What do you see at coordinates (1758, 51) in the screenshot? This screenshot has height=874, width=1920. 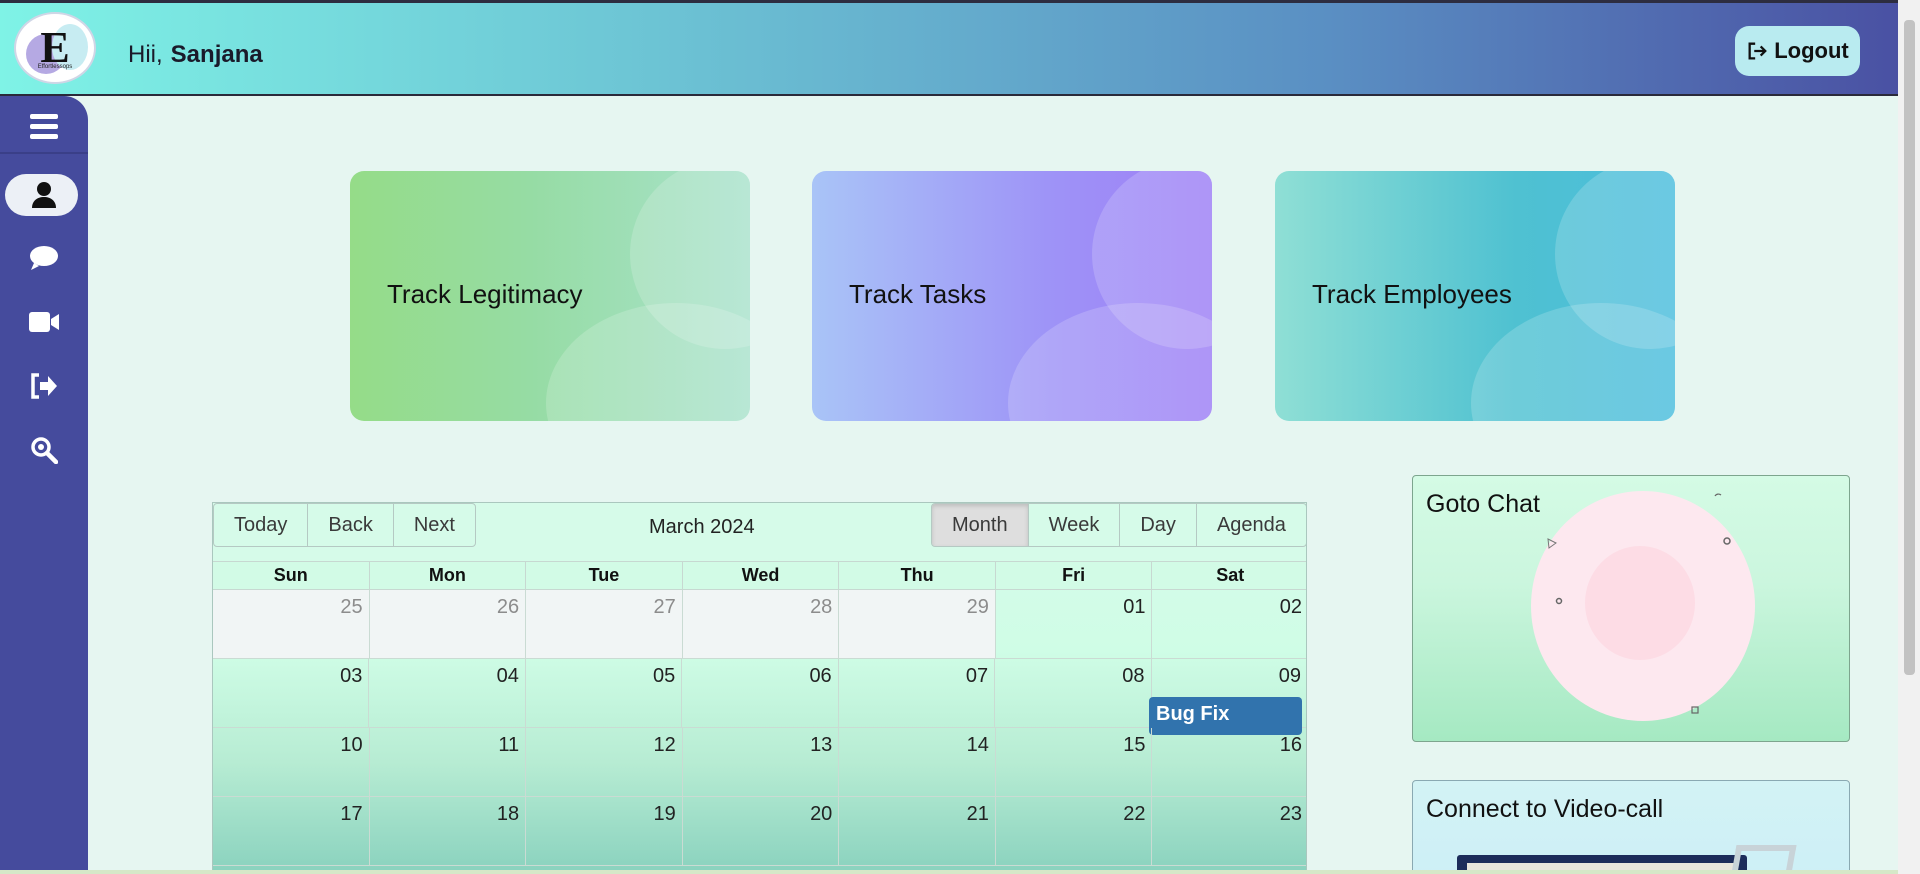 I see `logout-icon` at bounding box center [1758, 51].